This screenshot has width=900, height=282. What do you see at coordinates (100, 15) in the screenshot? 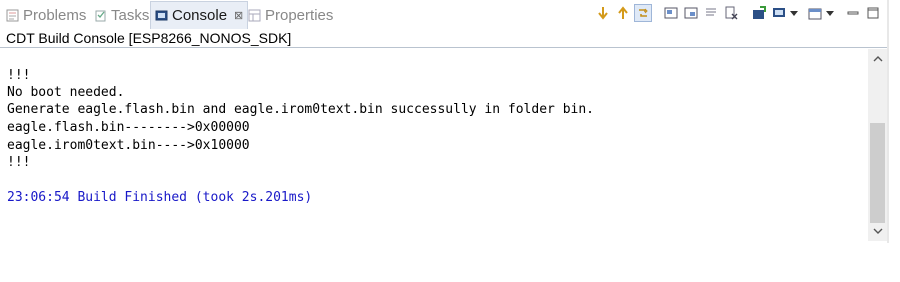
I see `tasks-icon` at bounding box center [100, 15].